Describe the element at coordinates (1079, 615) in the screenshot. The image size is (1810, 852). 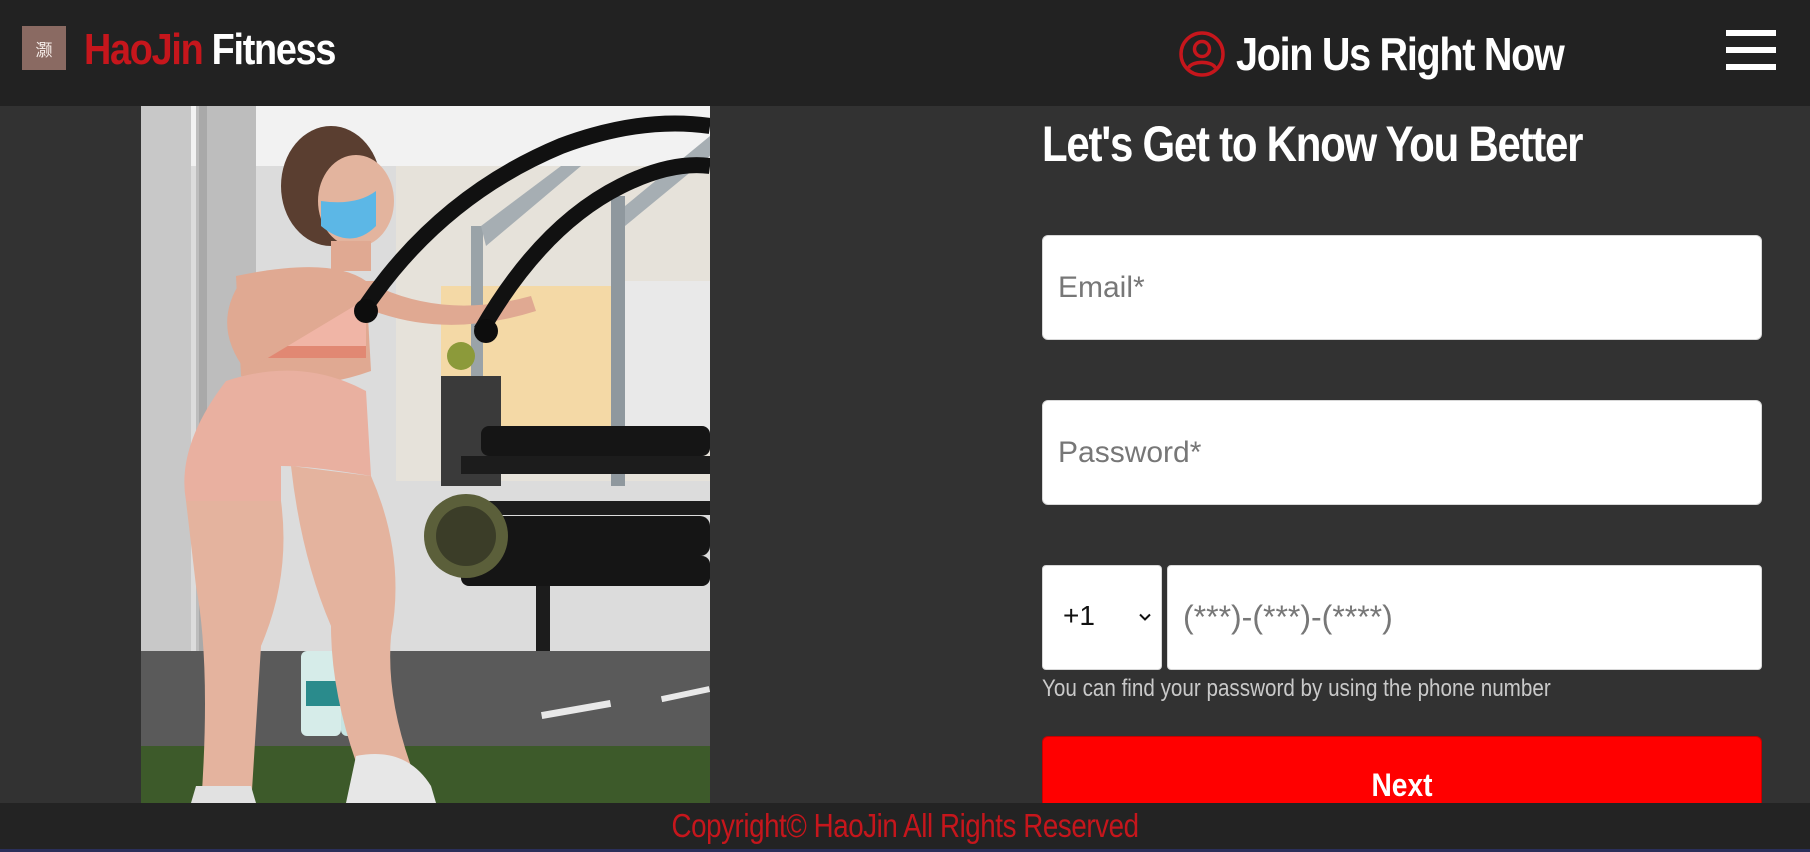
I see `country-code-value: +1` at that location.